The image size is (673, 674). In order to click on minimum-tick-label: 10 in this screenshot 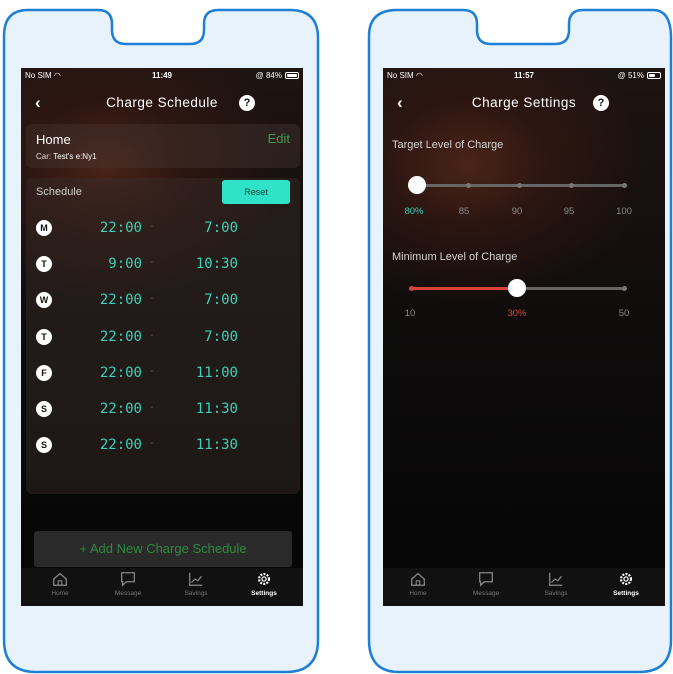, I will do `click(410, 313)`.